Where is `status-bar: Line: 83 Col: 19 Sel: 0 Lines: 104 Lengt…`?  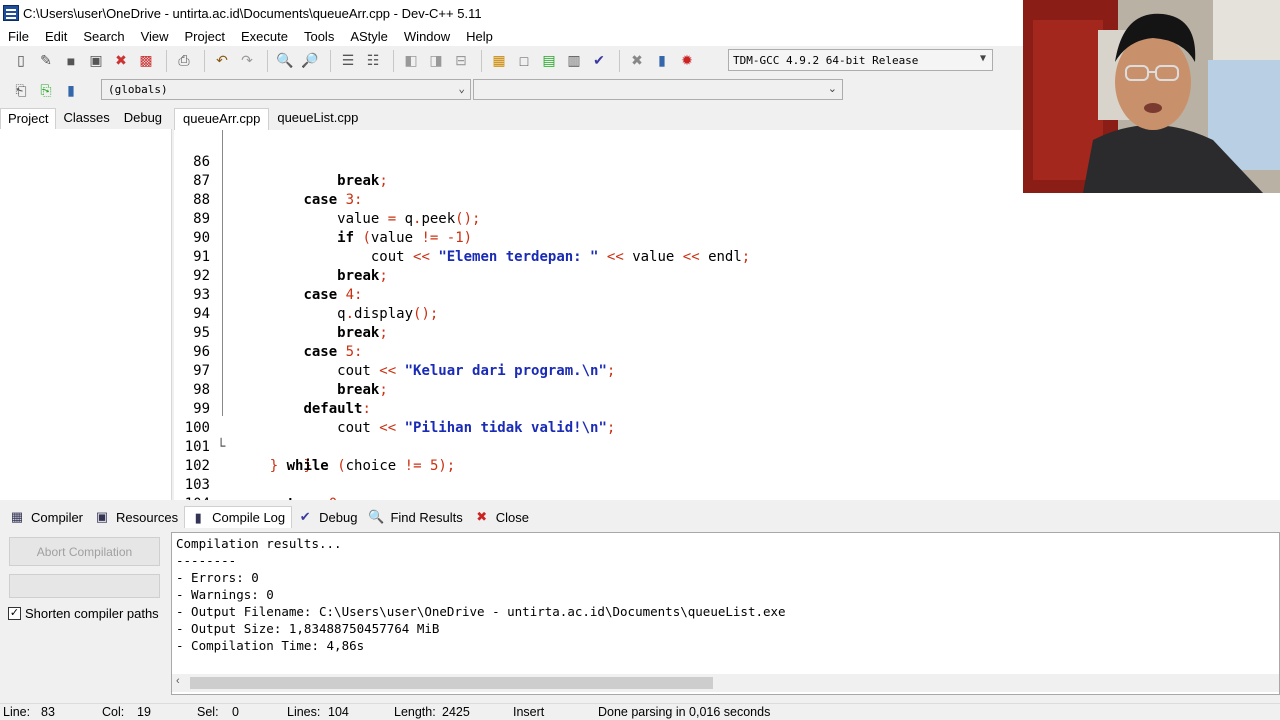
status-bar: Line: 83 Col: 19 Sel: 0 Lines: 104 Lengt… is located at coordinates (640, 711).